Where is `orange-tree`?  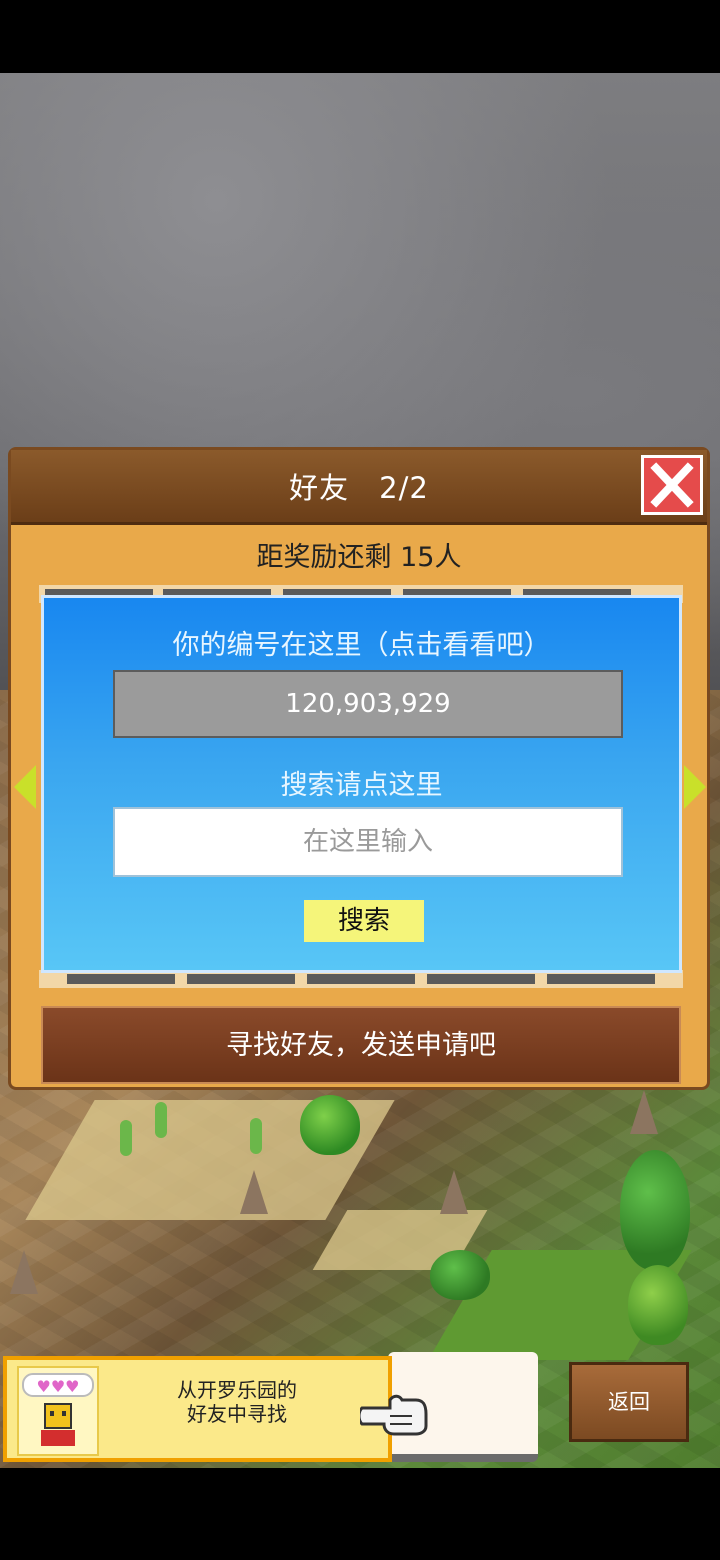
orange-tree is located at coordinates (658, 1305).